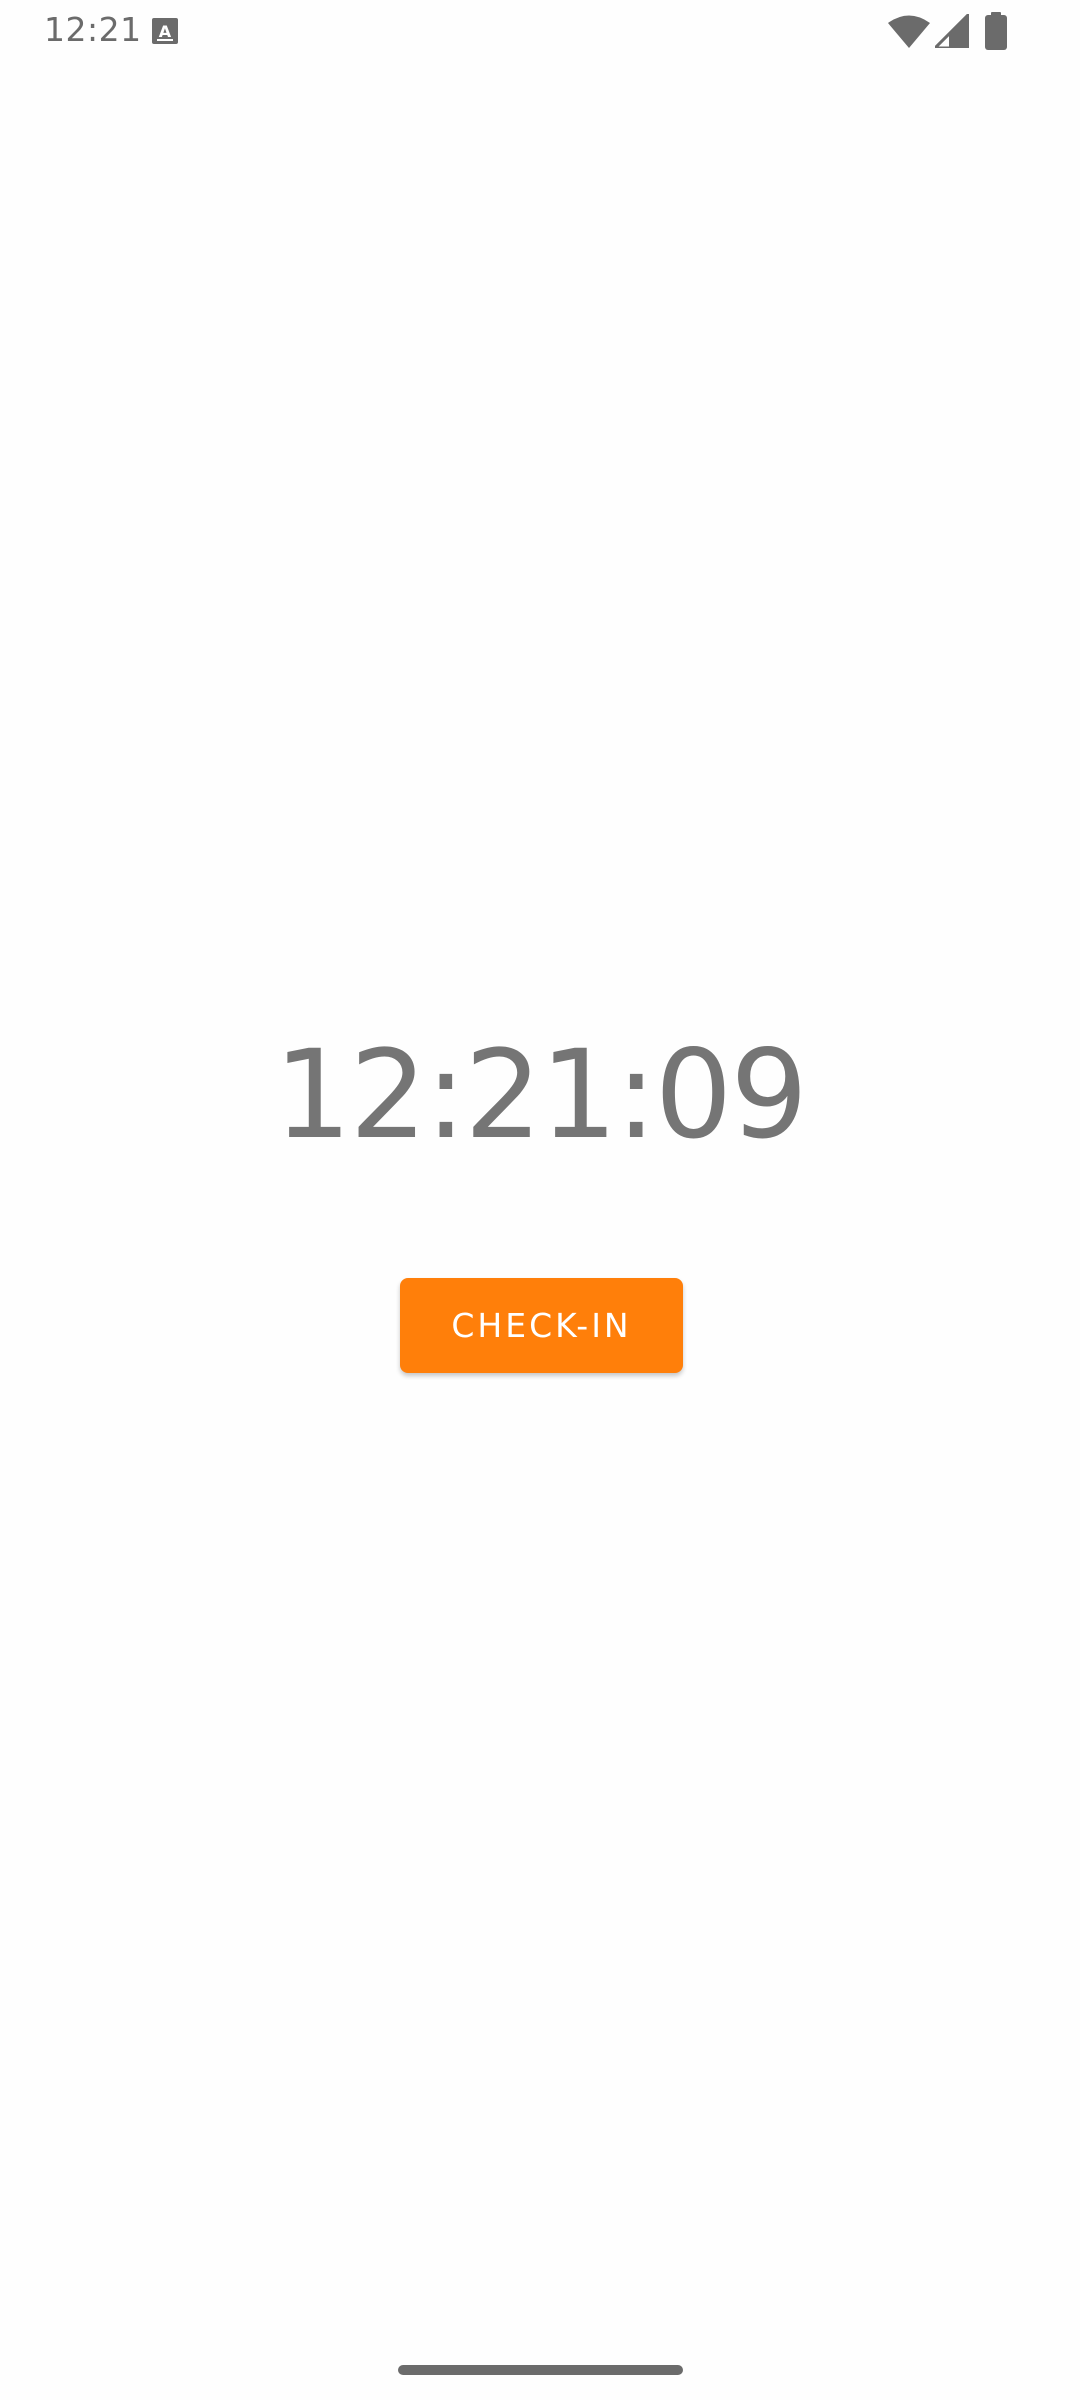  I want to click on clock-display: 12:21:09, so click(541, 1095).